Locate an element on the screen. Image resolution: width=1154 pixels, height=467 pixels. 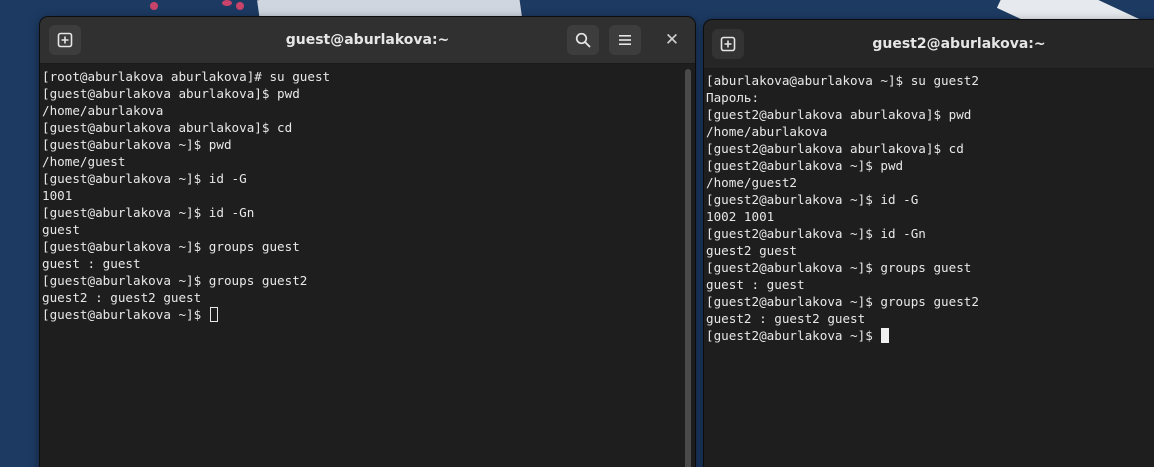
close-button: ✕ is located at coordinates (672, 40).